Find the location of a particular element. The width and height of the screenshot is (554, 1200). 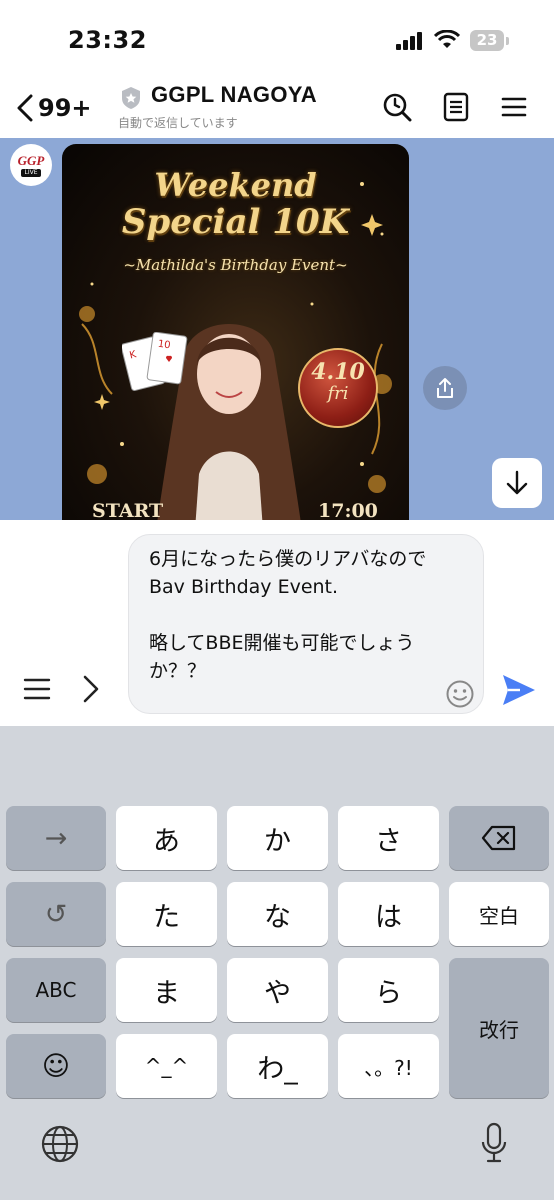

key-ha: は is located at coordinates (388, 914).